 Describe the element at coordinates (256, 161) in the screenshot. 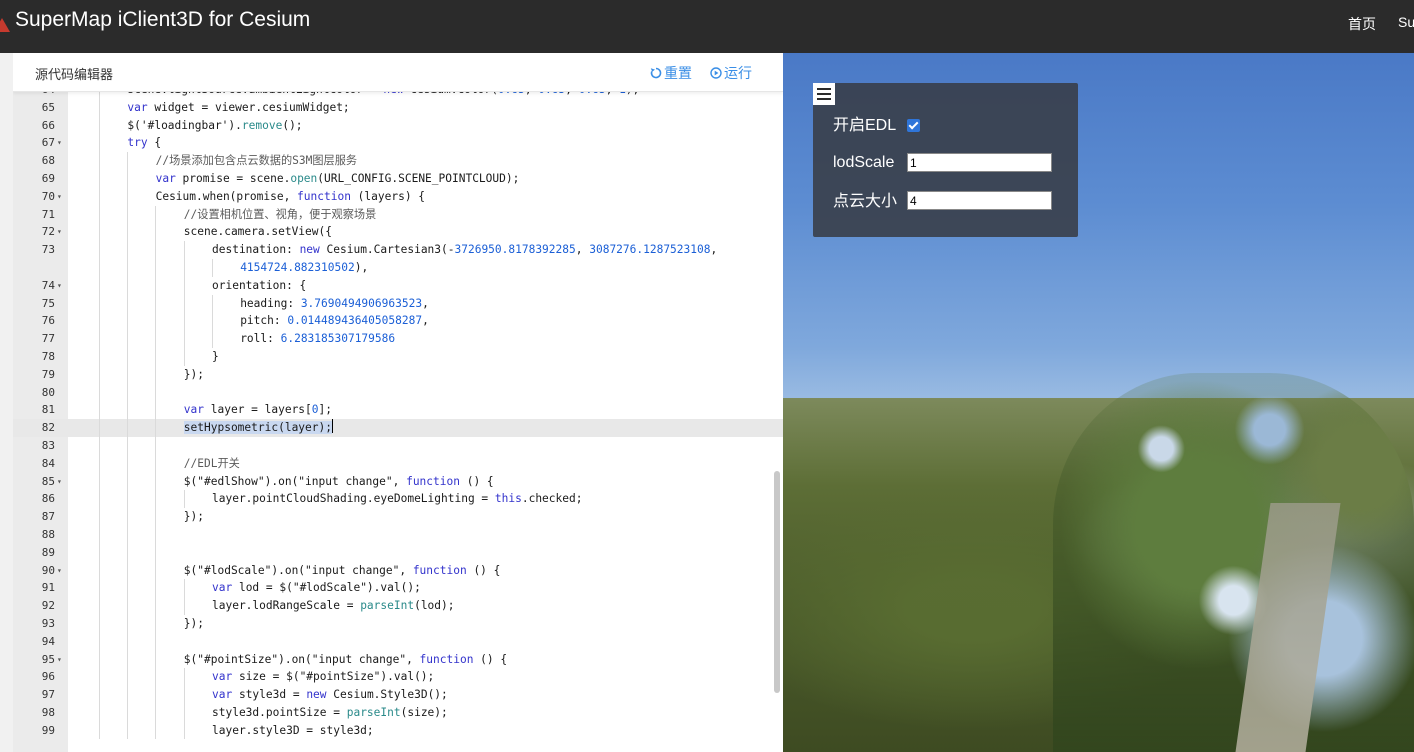

I see `code-text: //场景添加包含点云数据的S3M图层服务` at that location.